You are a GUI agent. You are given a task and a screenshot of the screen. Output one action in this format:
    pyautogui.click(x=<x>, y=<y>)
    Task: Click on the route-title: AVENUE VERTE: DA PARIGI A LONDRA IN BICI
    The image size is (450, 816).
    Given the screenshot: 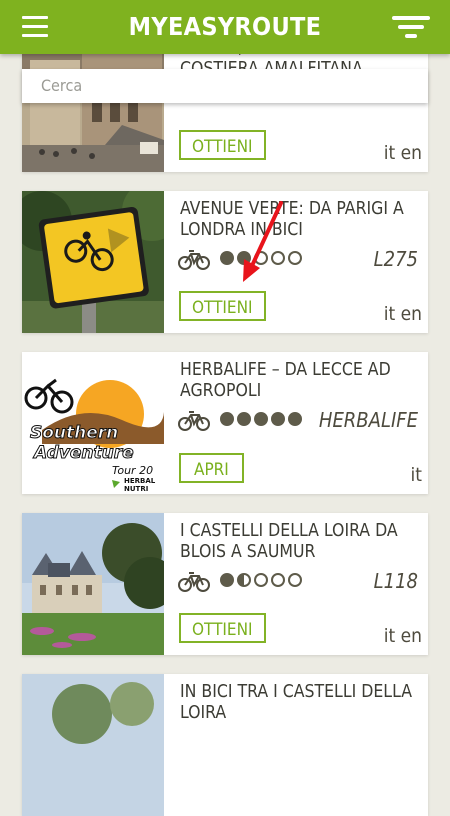 What is the action you would take?
    pyautogui.click(x=292, y=219)
    